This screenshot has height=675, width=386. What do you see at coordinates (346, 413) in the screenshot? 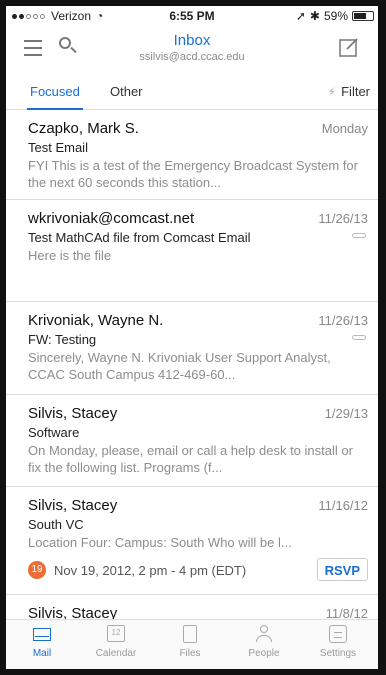
I see `message-date: 1/29/13` at bounding box center [346, 413].